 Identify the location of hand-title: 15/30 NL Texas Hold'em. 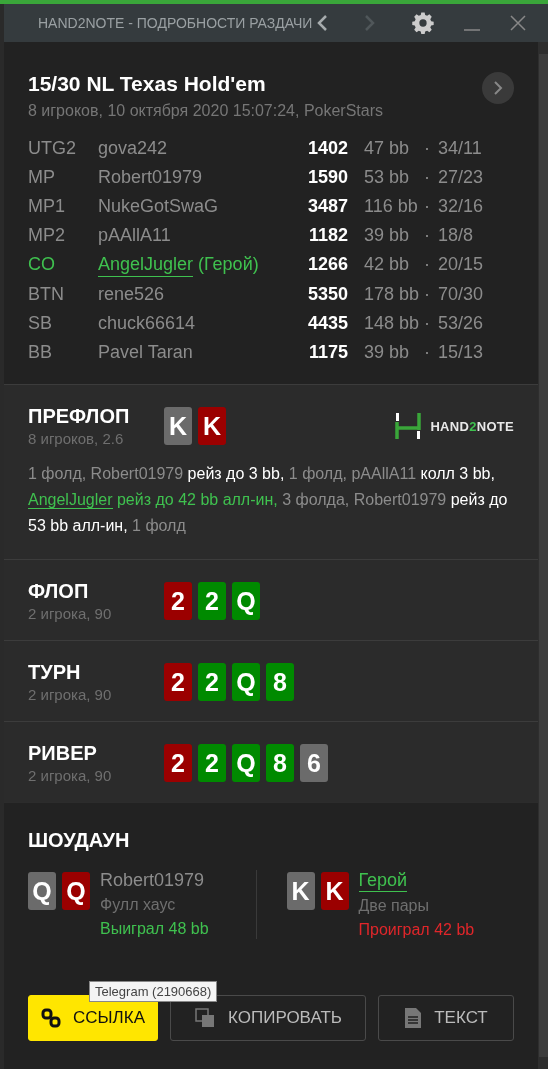
(147, 84).